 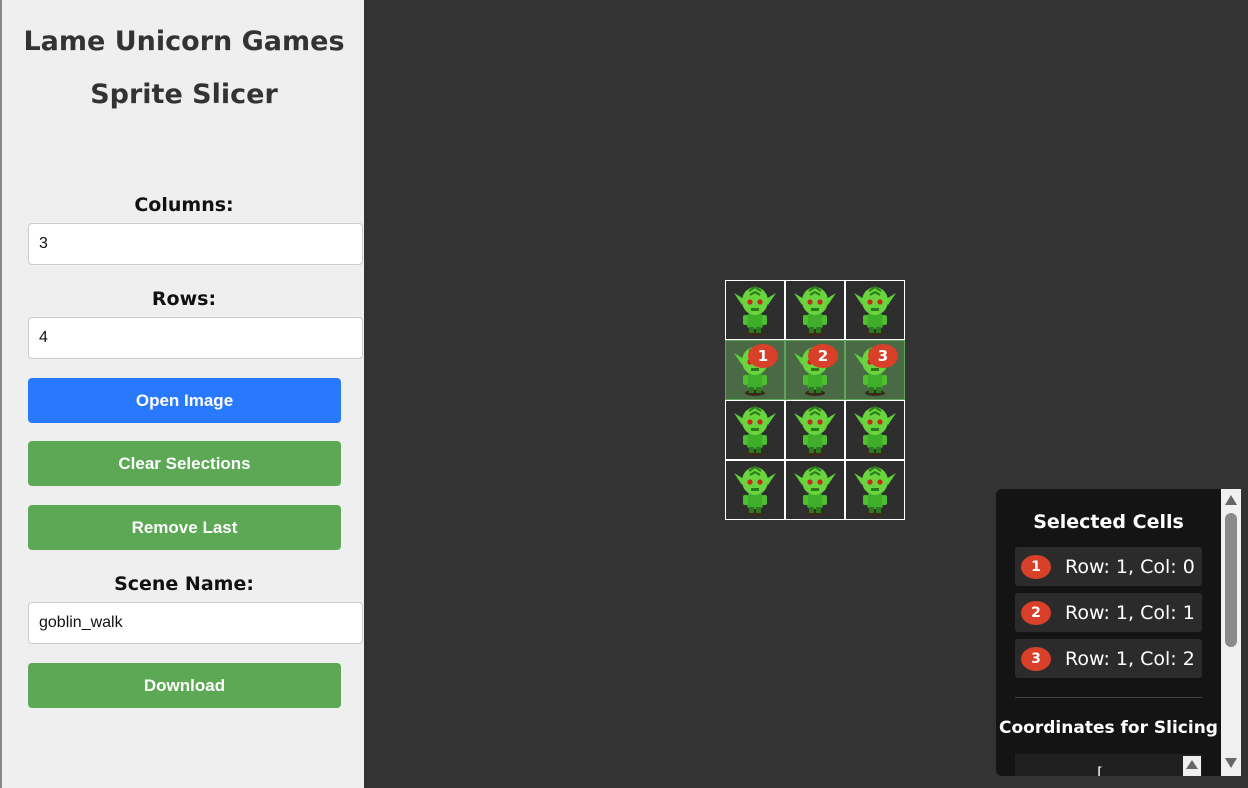 What do you see at coordinates (1231, 580) in the screenshot?
I see `scrollbar-thumb` at bounding box center [1231, 580].